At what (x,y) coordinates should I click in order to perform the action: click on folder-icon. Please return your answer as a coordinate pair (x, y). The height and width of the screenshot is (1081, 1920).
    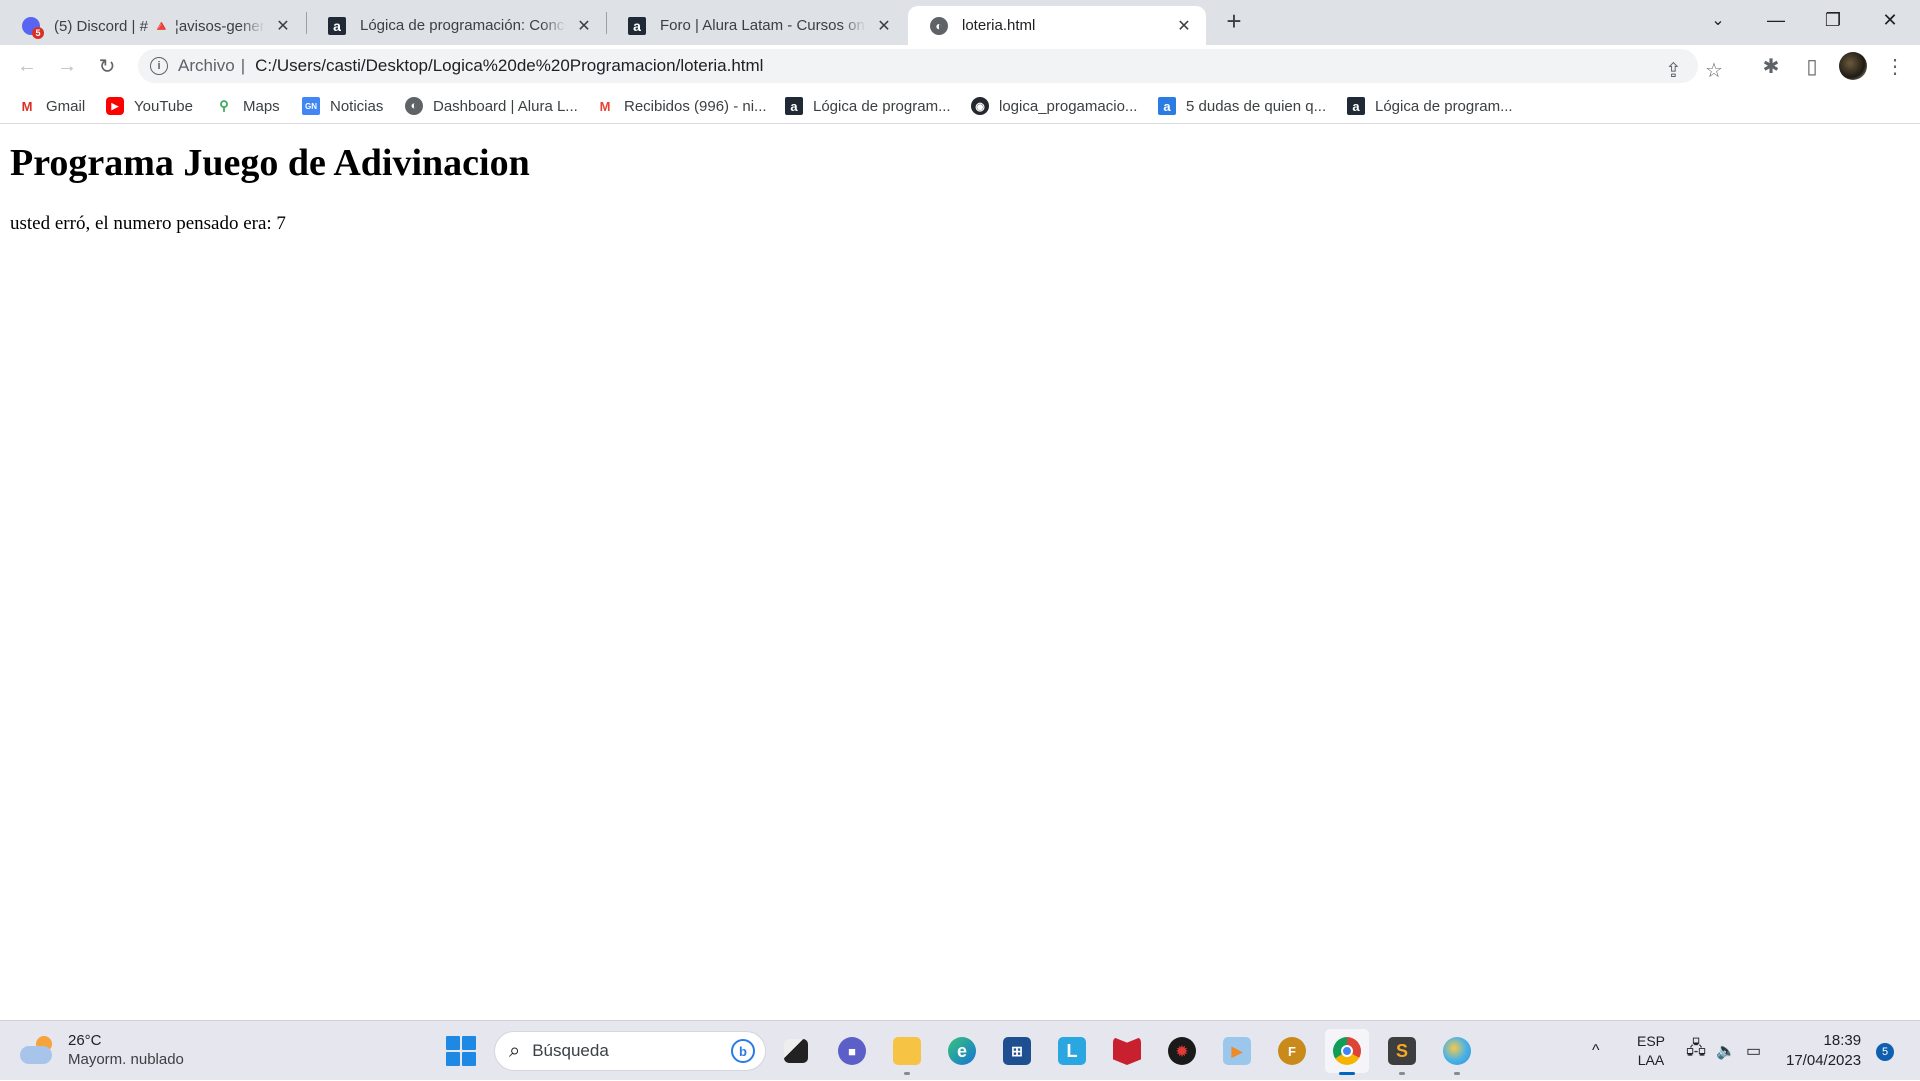
    Looking at the image, I should click on (907, 1051).